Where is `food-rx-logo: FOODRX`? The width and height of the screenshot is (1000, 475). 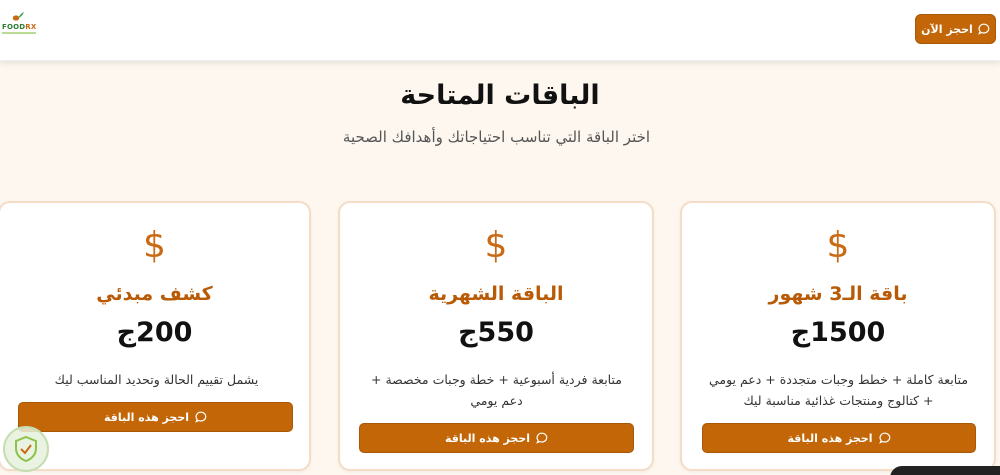
food-rx-logo: FOODRX is located at coordinates (19, 26).